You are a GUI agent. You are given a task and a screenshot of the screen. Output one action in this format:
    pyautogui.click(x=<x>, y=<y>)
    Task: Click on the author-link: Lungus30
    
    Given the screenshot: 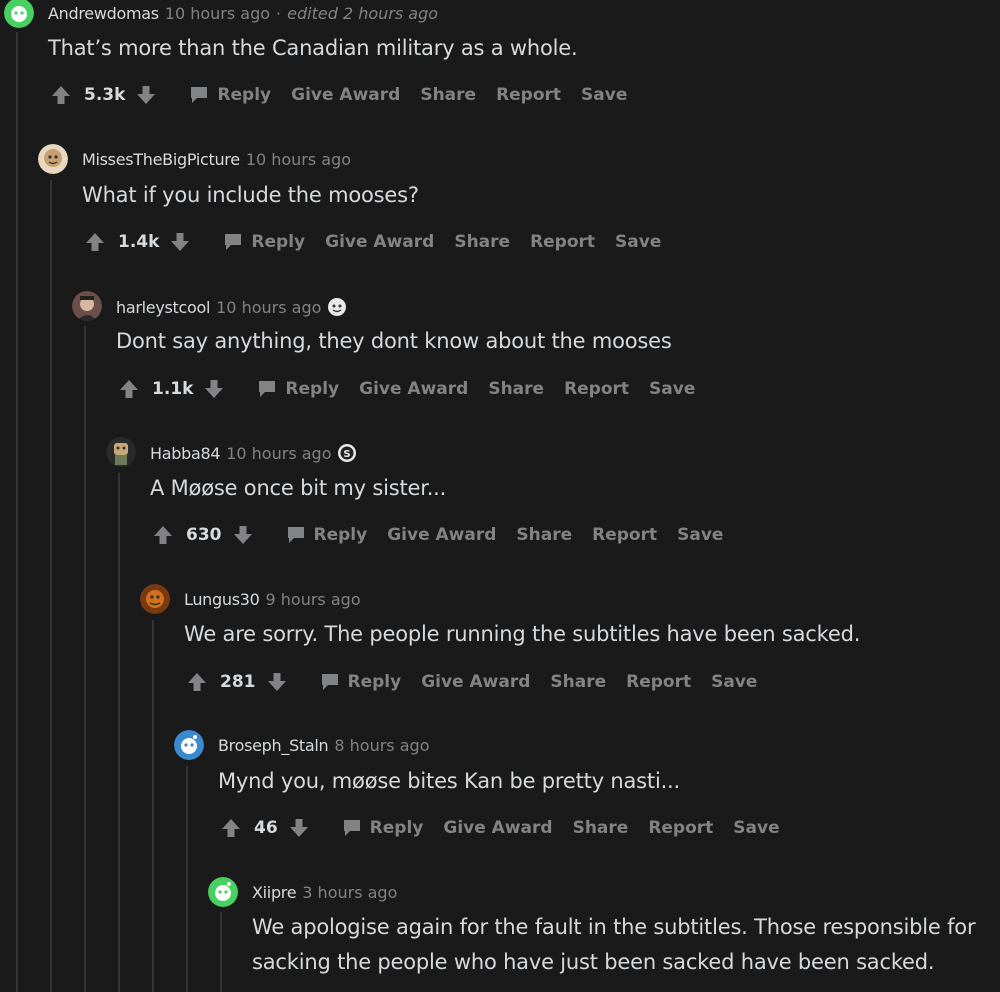 What is the action you would take?
    pyautogui.click(x=222, y=599)
    